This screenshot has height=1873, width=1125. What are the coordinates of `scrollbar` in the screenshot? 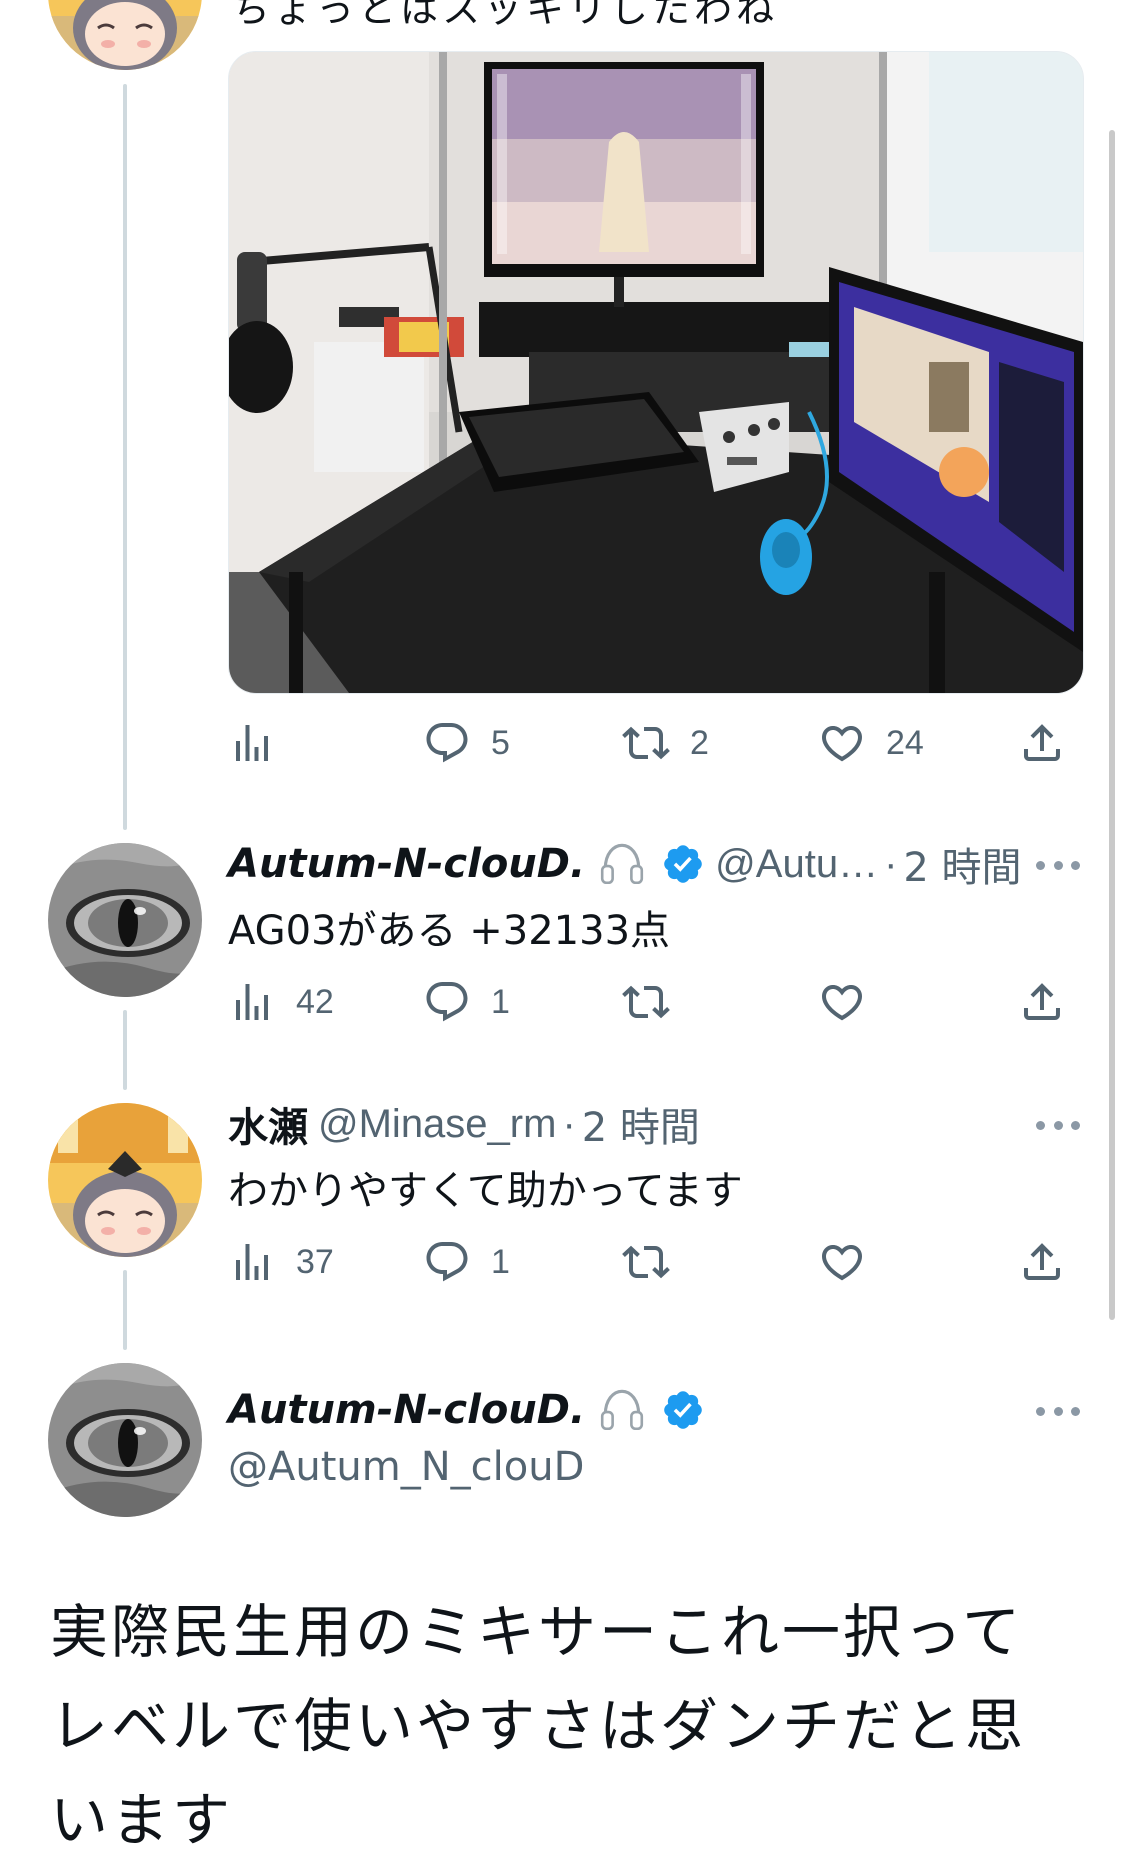 It's located at (1112, 725).